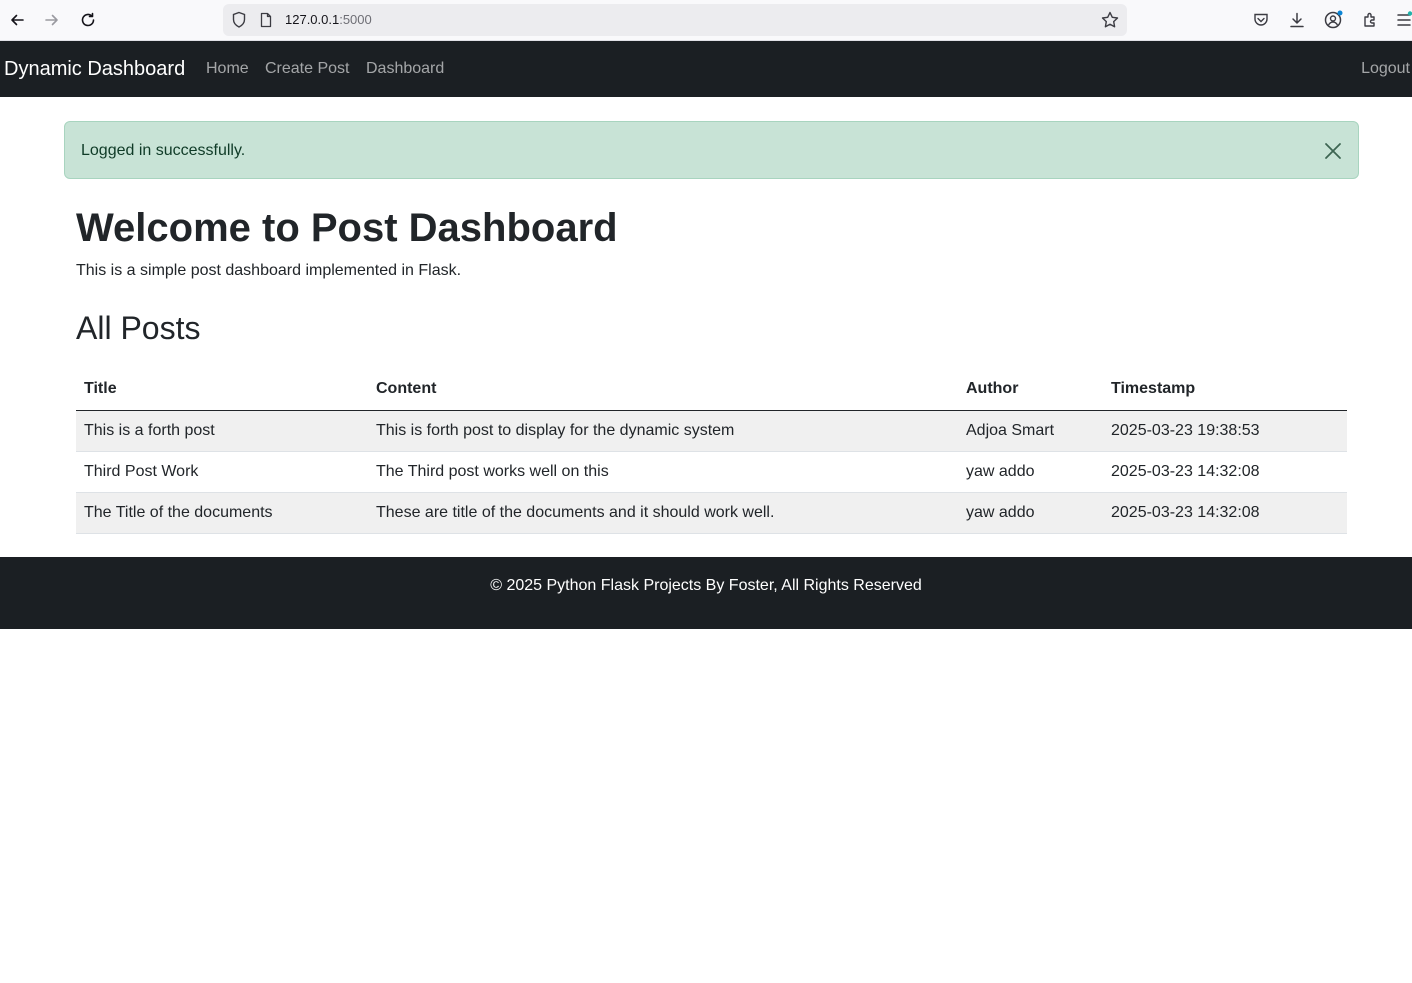 The height and width of the screenshot is (983, 1412). What do you see at coordinates (163, 150) in the screenshot?
I see `alert-message: Logged in successfully.` at bounding box center [163, 150].